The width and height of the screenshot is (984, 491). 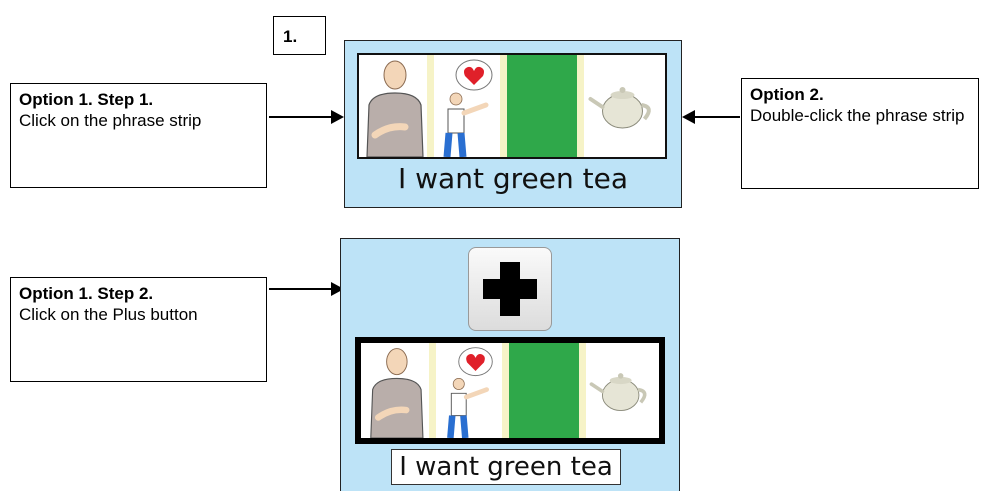 I want to click on plus-button, so click(x=510, y=289).